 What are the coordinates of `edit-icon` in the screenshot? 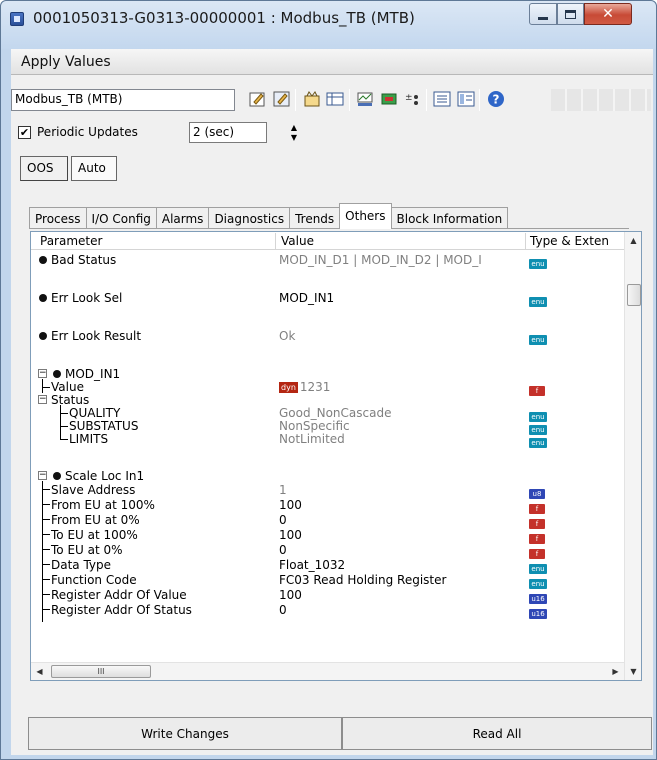 It's located at (258, 99).